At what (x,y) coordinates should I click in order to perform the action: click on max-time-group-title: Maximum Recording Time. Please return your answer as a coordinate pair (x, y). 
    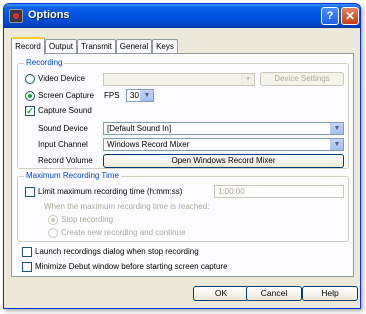
    Looking at the image, I should click on (72, 175).